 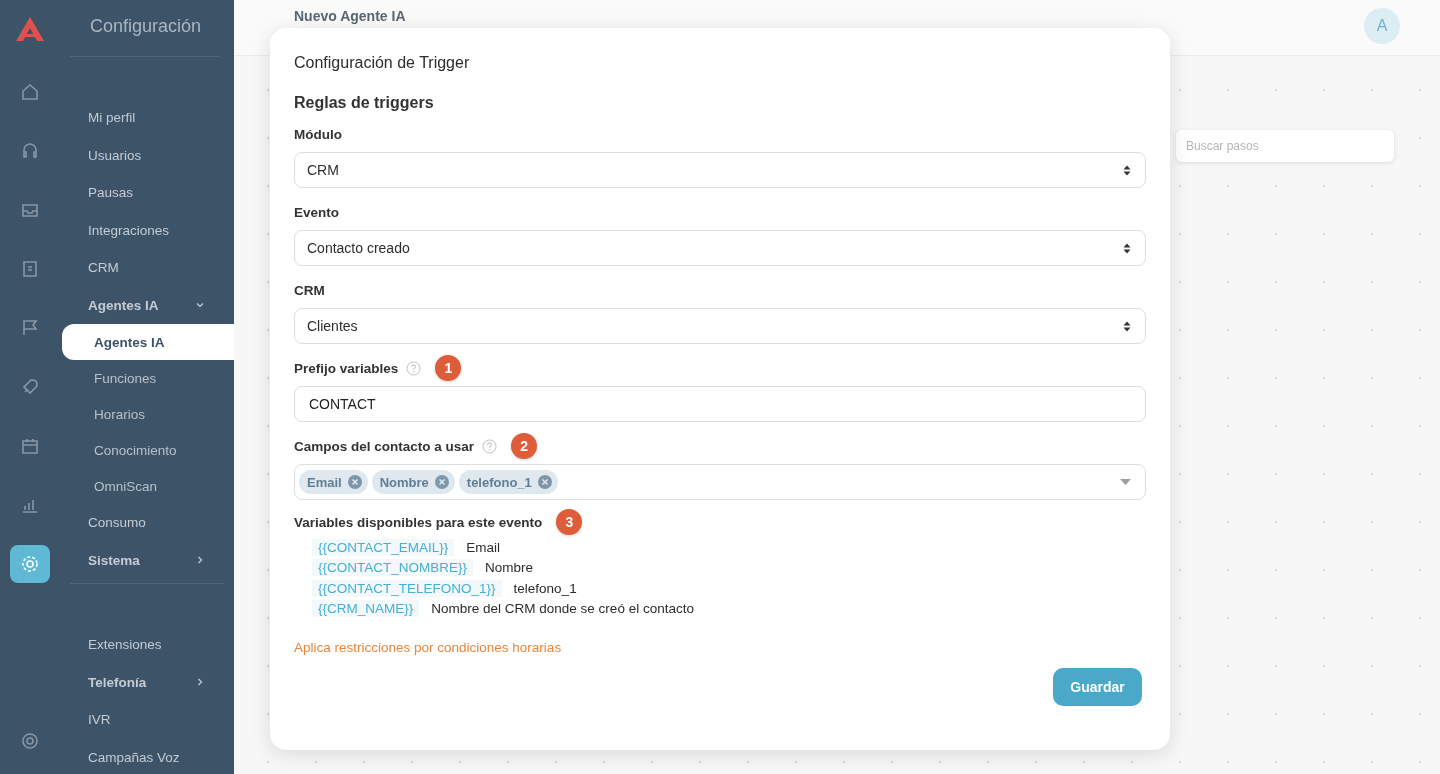 What do you see at coordinates (30, 446) in the screenshot?
I see `calendar-icon` at bounding box center [30, 446].